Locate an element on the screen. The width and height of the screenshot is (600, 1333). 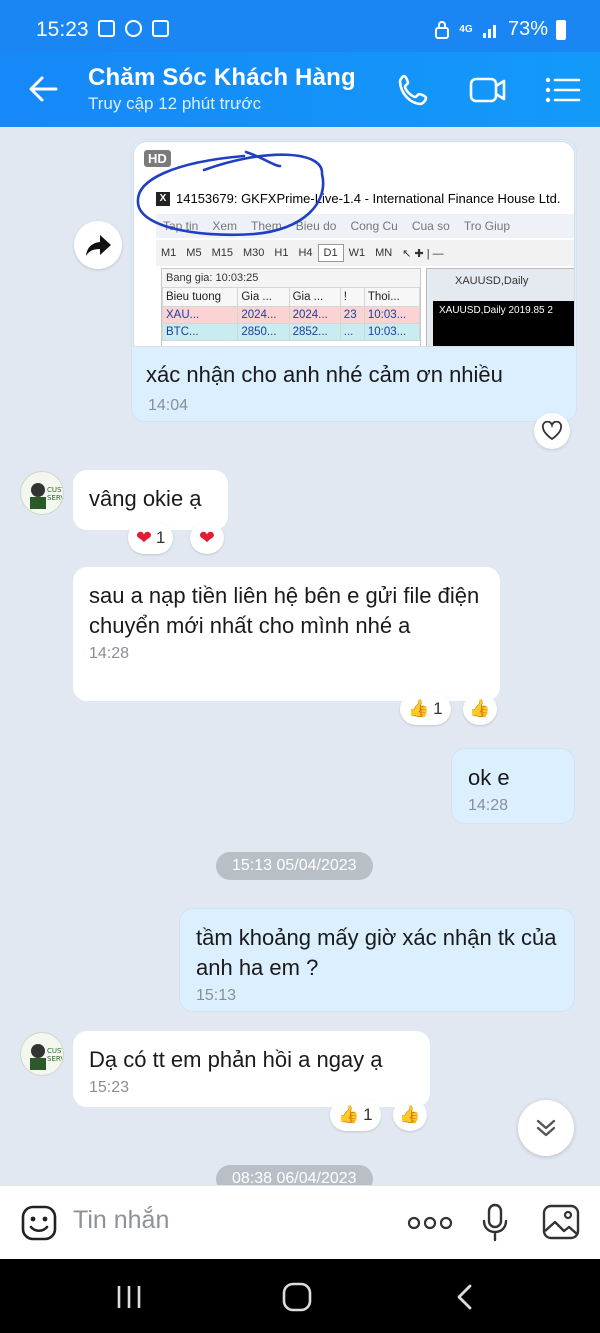
last-seen: Truy cập 12 phút trước is located at coordinates (175, 103).